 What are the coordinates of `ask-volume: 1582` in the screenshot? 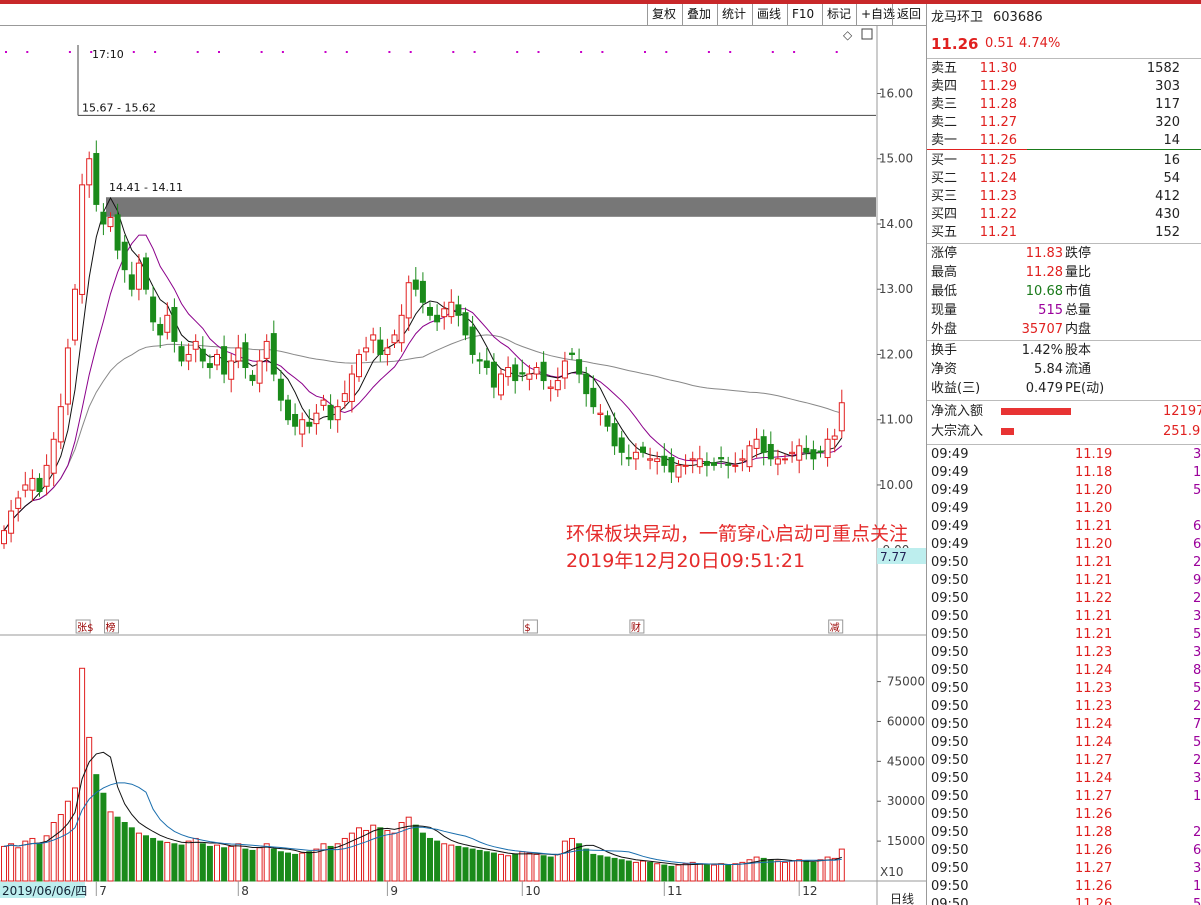 It's located at (1163, 68).